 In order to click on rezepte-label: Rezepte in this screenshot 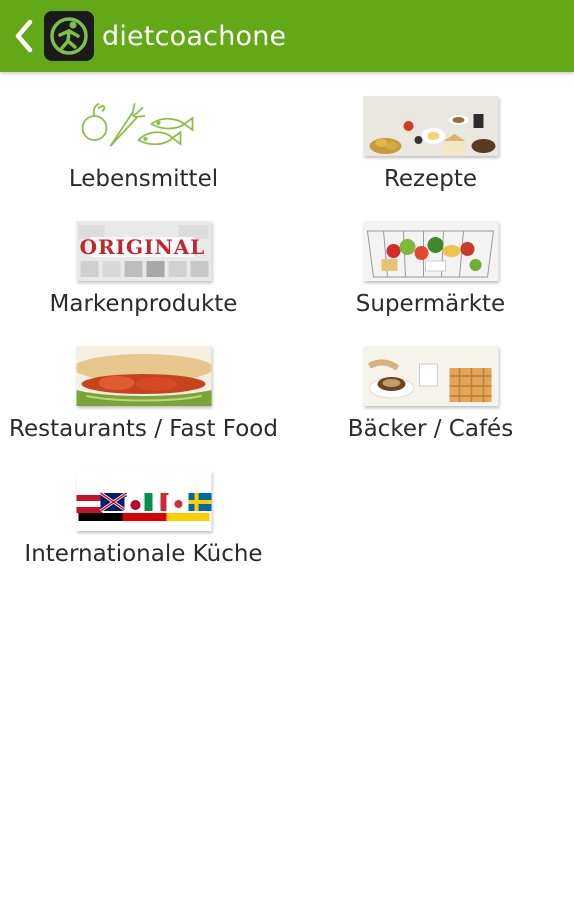, I will do `click(430, 179)`.